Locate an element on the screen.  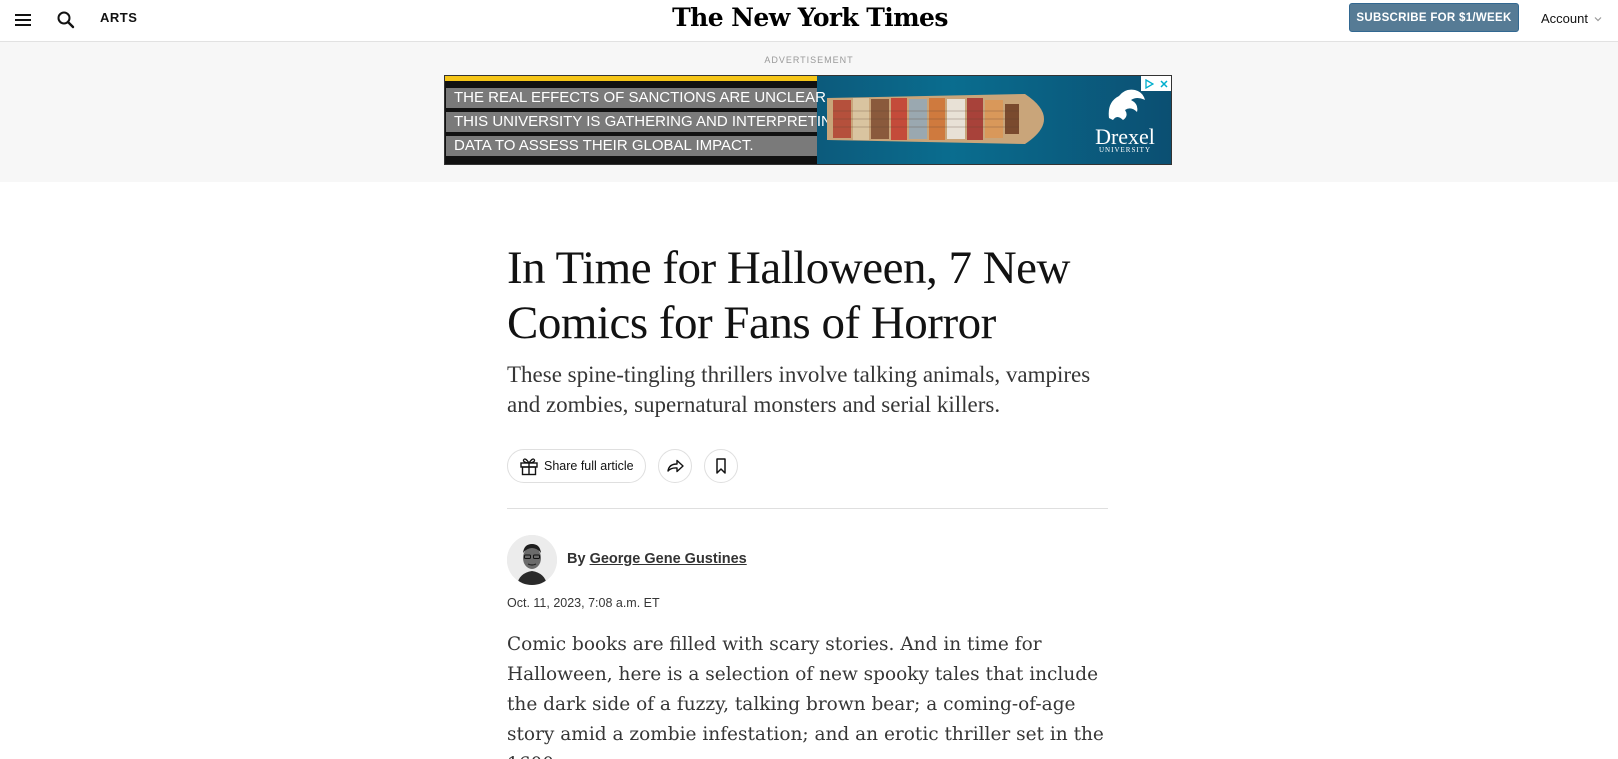
drexel-university-label: UNIVERSITY is located at coordinates (1125, 150).